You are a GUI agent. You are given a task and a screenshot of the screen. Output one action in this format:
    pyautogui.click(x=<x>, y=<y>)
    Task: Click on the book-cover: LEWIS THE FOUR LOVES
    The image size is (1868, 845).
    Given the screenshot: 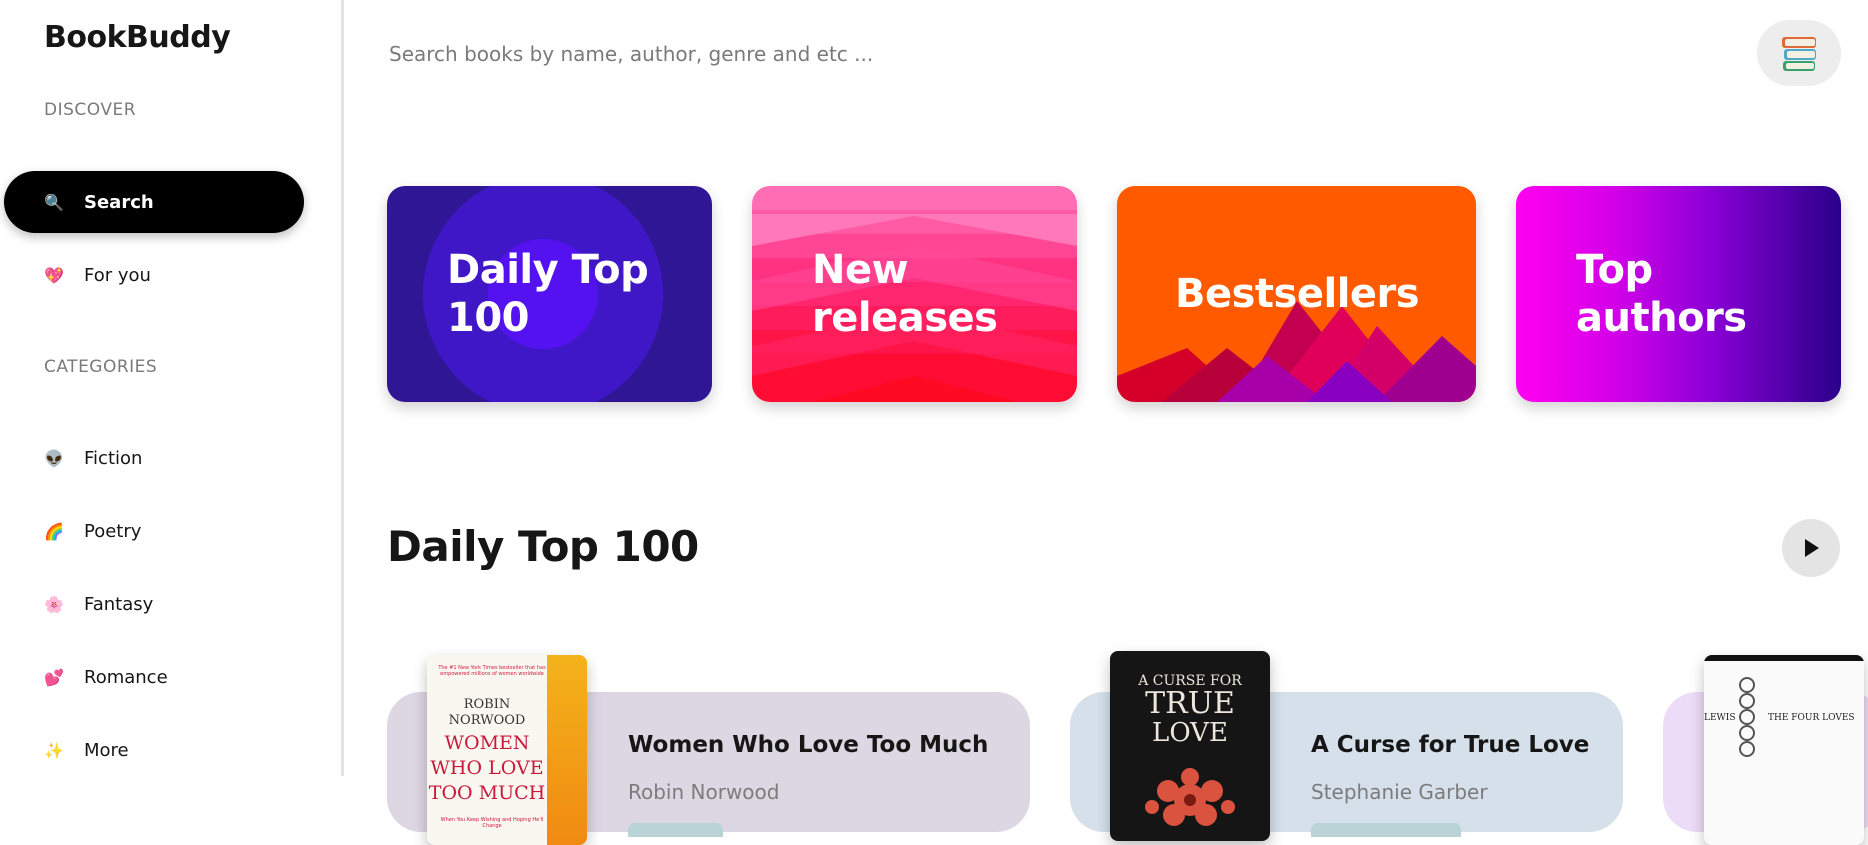 What is the action you would take?
    pyautogui.click(x=1784, y=750)
    